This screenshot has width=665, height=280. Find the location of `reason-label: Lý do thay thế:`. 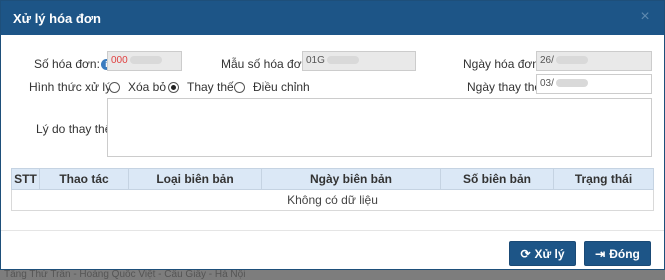

reason-label: Lý do thay thế: is located at coordinates (75, 129).